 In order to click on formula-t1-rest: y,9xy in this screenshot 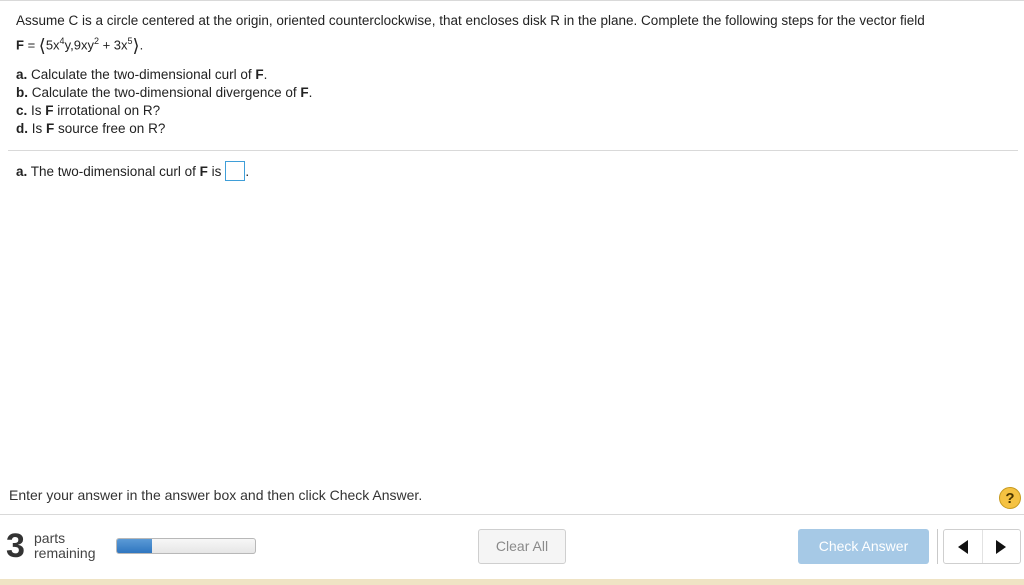, I will do `click(79, 45)`.